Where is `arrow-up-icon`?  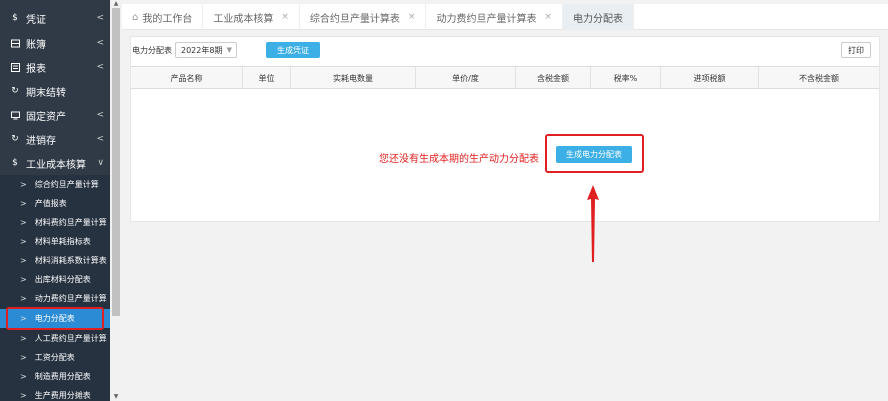 arrow-up-icon is located at coordinates (593, 223).